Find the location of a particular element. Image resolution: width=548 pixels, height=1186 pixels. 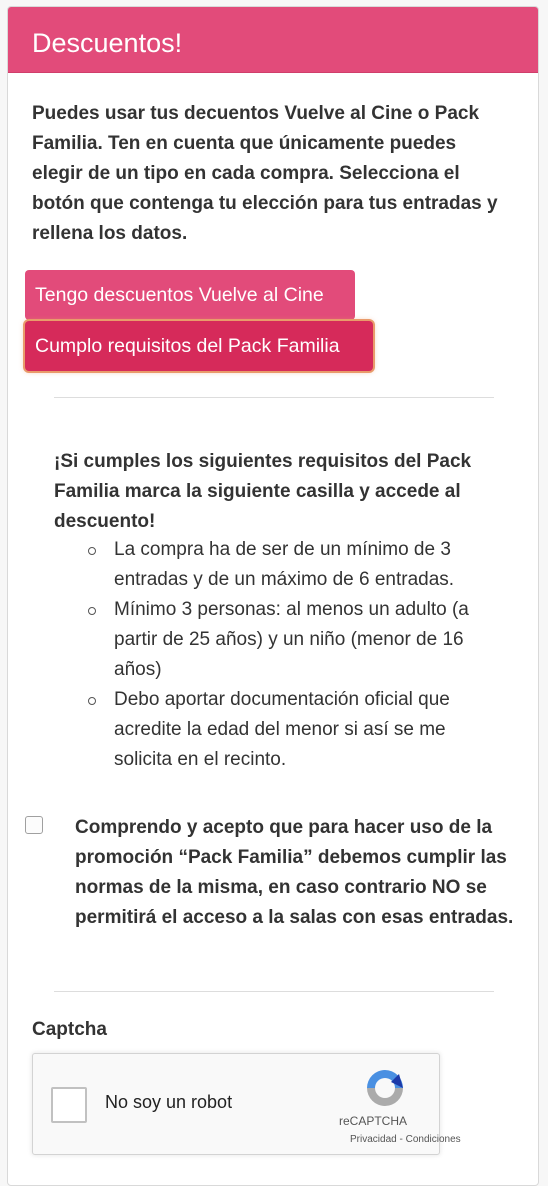

panel-title: Descuentos! is located at coordinates (107, 43).